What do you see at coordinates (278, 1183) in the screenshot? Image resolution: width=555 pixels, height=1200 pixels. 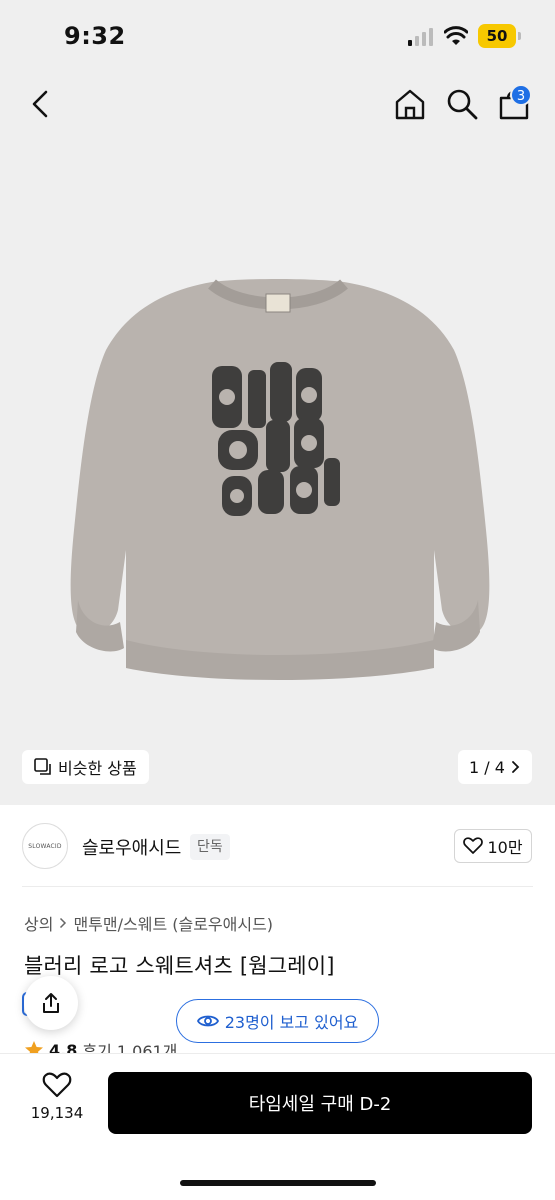 I see `home-indicator` at bounding box center [278, 1183].